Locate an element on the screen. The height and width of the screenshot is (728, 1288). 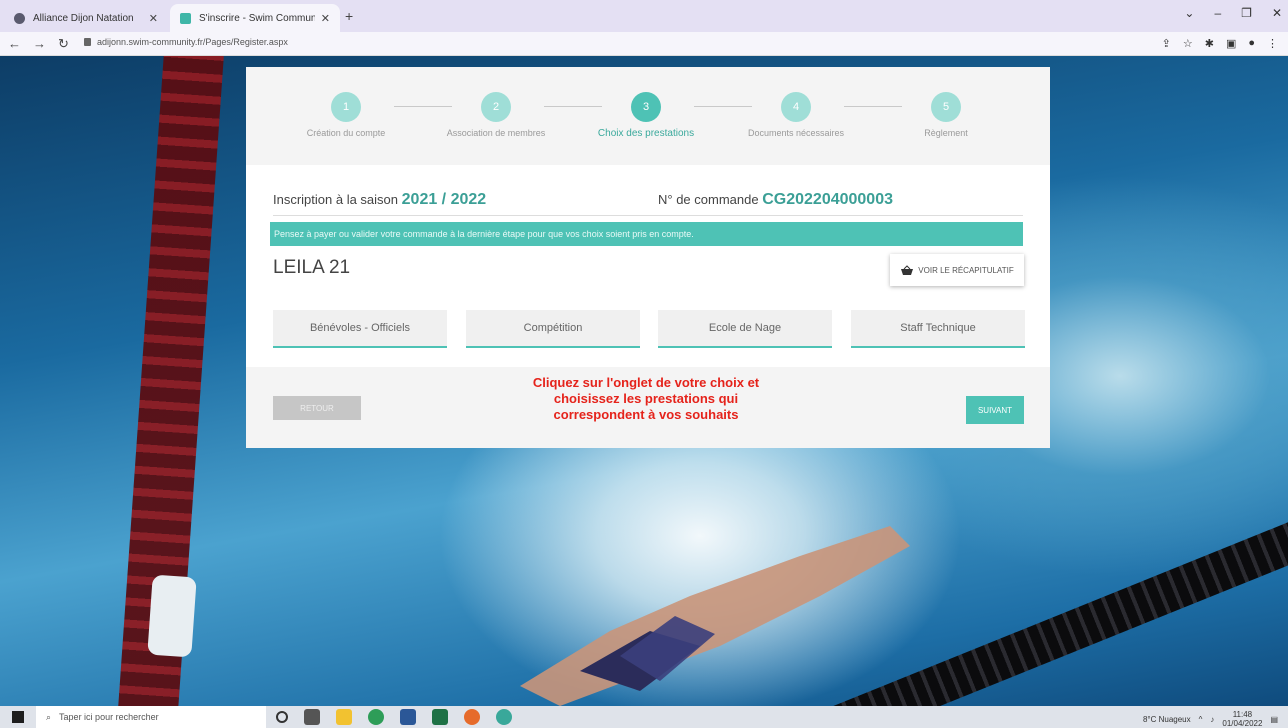
recap-button: VOIR LE RÉCAPITULATIF is located at coordinates (957, 270).